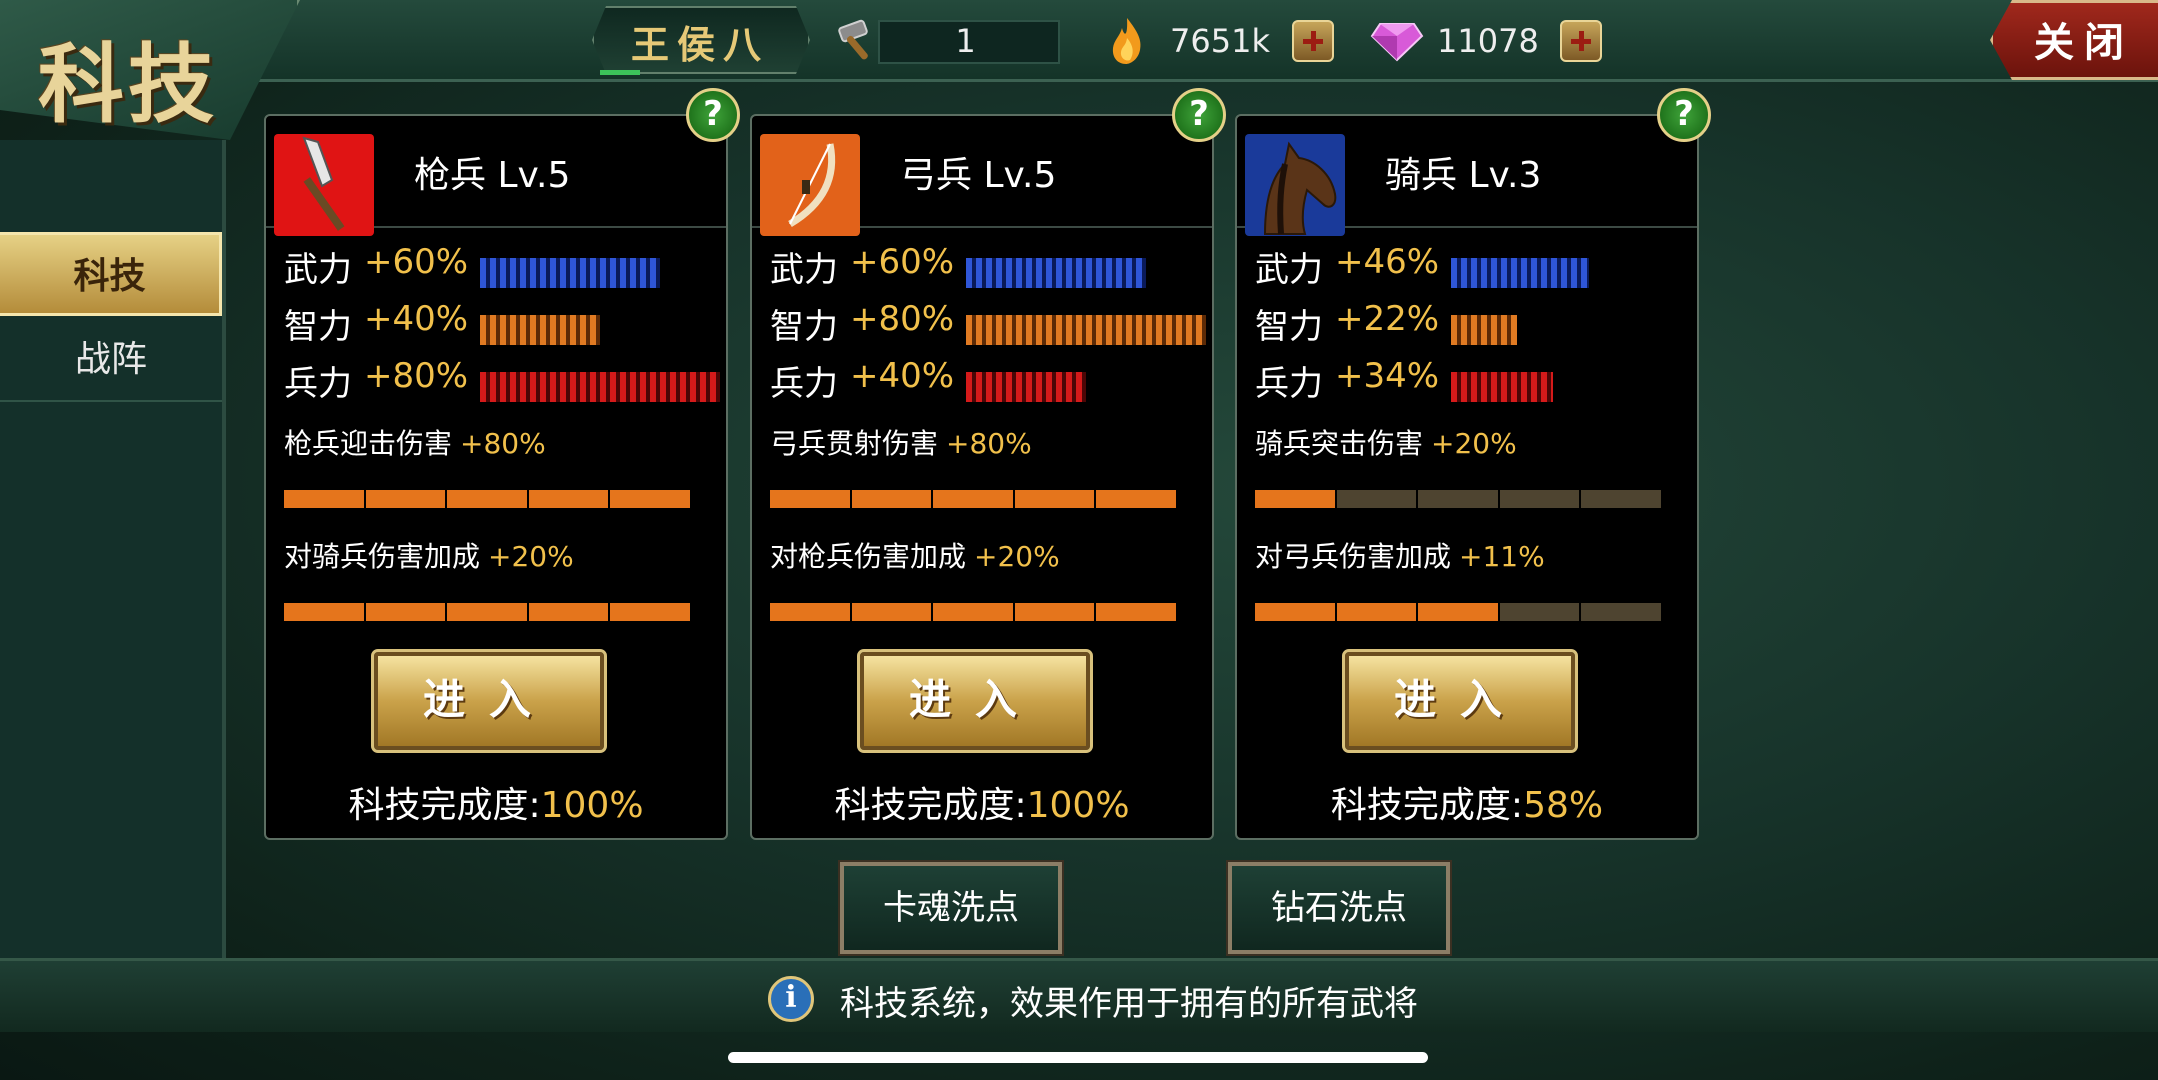 The width and height of the screenshot is (2158, 1080). Describe the element at coordinates (951, 908) in the screenshot. I see `card-soul-reset-button: 卡魂洗点` at that location.